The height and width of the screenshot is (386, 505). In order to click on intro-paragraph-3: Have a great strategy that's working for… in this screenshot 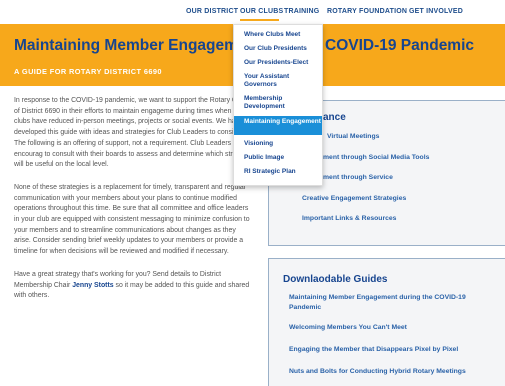, I will do `click(134, 286)`.